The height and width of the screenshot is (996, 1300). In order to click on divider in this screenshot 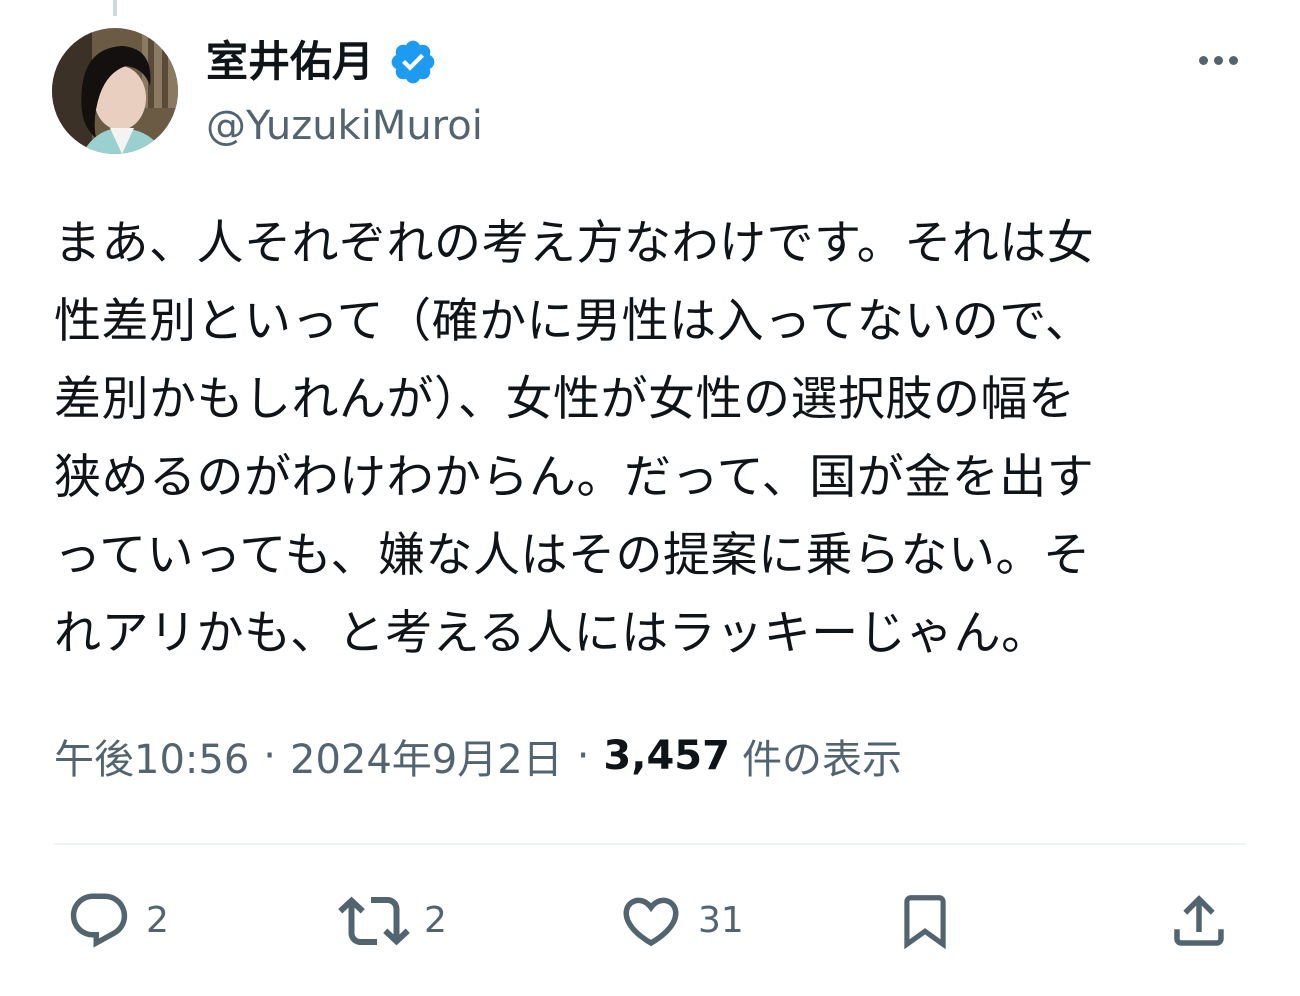, I will do `click(650, 844)`.